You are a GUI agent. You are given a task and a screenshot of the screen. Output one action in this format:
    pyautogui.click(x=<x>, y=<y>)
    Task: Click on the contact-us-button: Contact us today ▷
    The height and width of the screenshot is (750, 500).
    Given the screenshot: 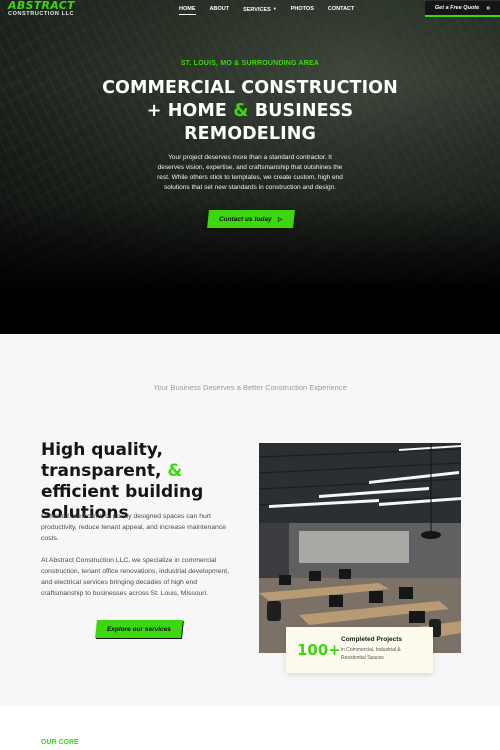 What is the action you would take?
    pyautogui.click(x=251, y=219)
    